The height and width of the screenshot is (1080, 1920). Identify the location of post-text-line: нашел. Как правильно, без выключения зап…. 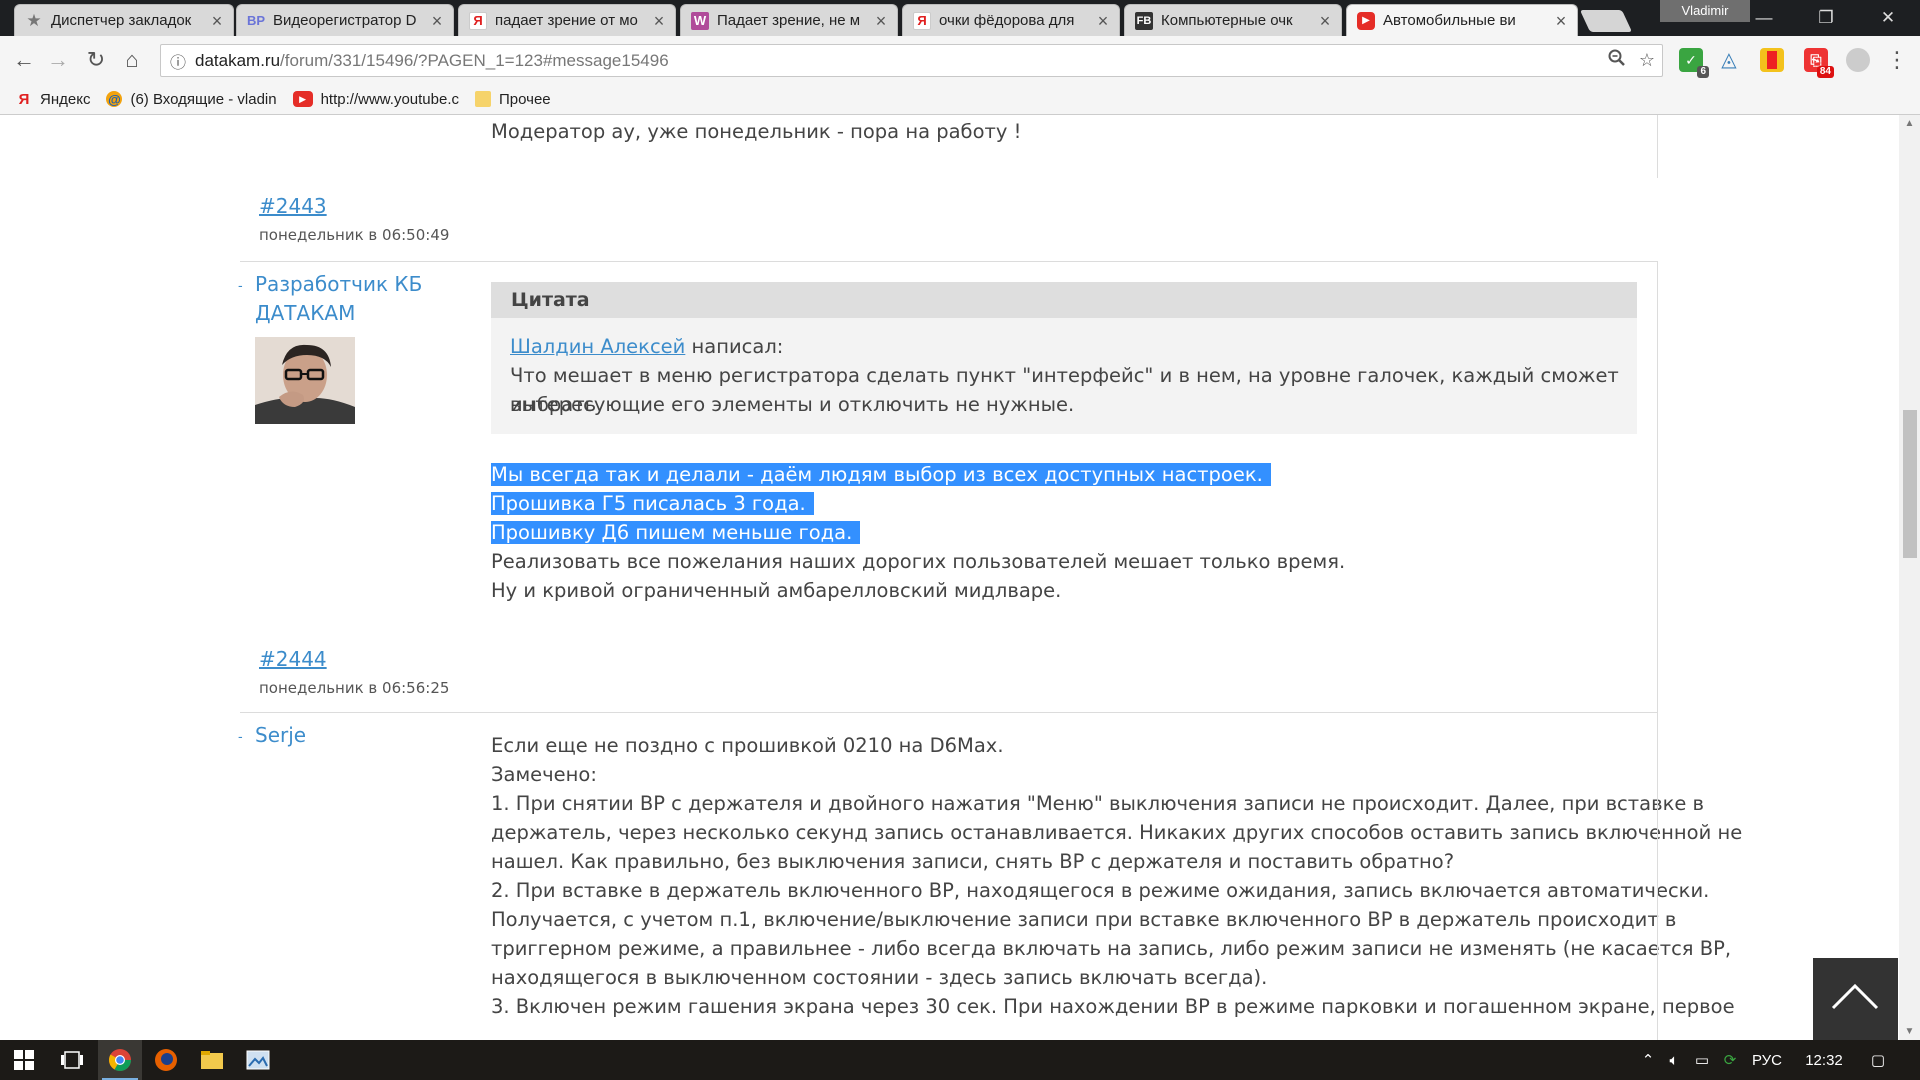
(973, 861).